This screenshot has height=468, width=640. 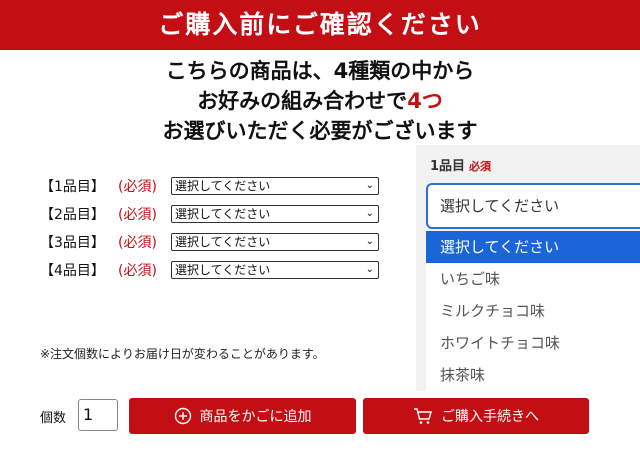 I want to click on headline-line-3: お選びいただく必要がございます, so click(x=320, y=131).